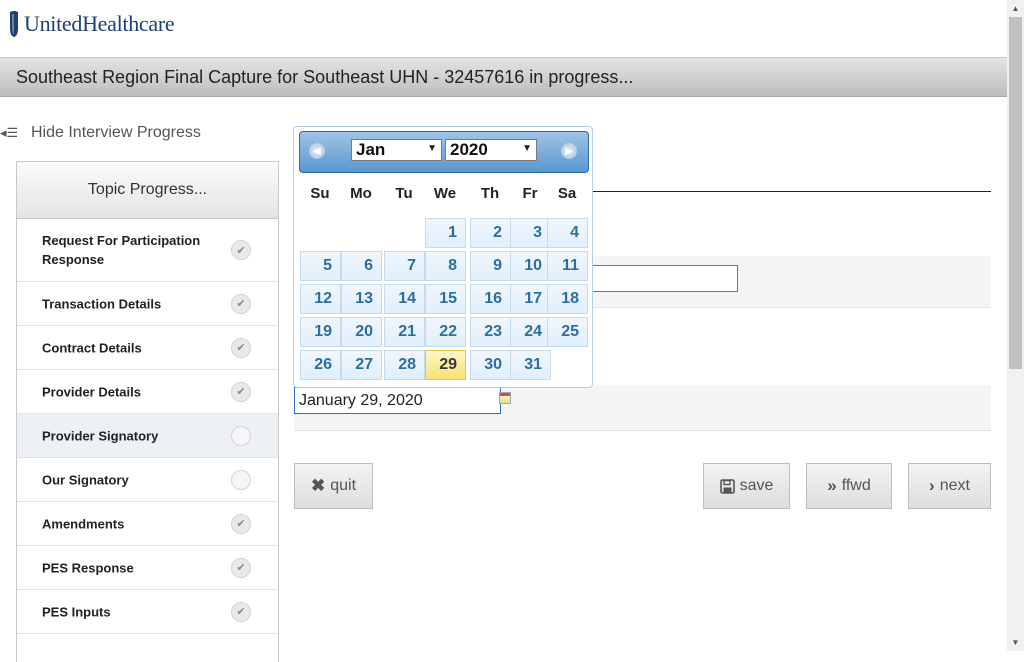 This screenshot has width=1024, height=662. What do you see at coordinates (320, 332) in the screenshot?
I see `calendar-day: 19` at bounding box center [320, 332].